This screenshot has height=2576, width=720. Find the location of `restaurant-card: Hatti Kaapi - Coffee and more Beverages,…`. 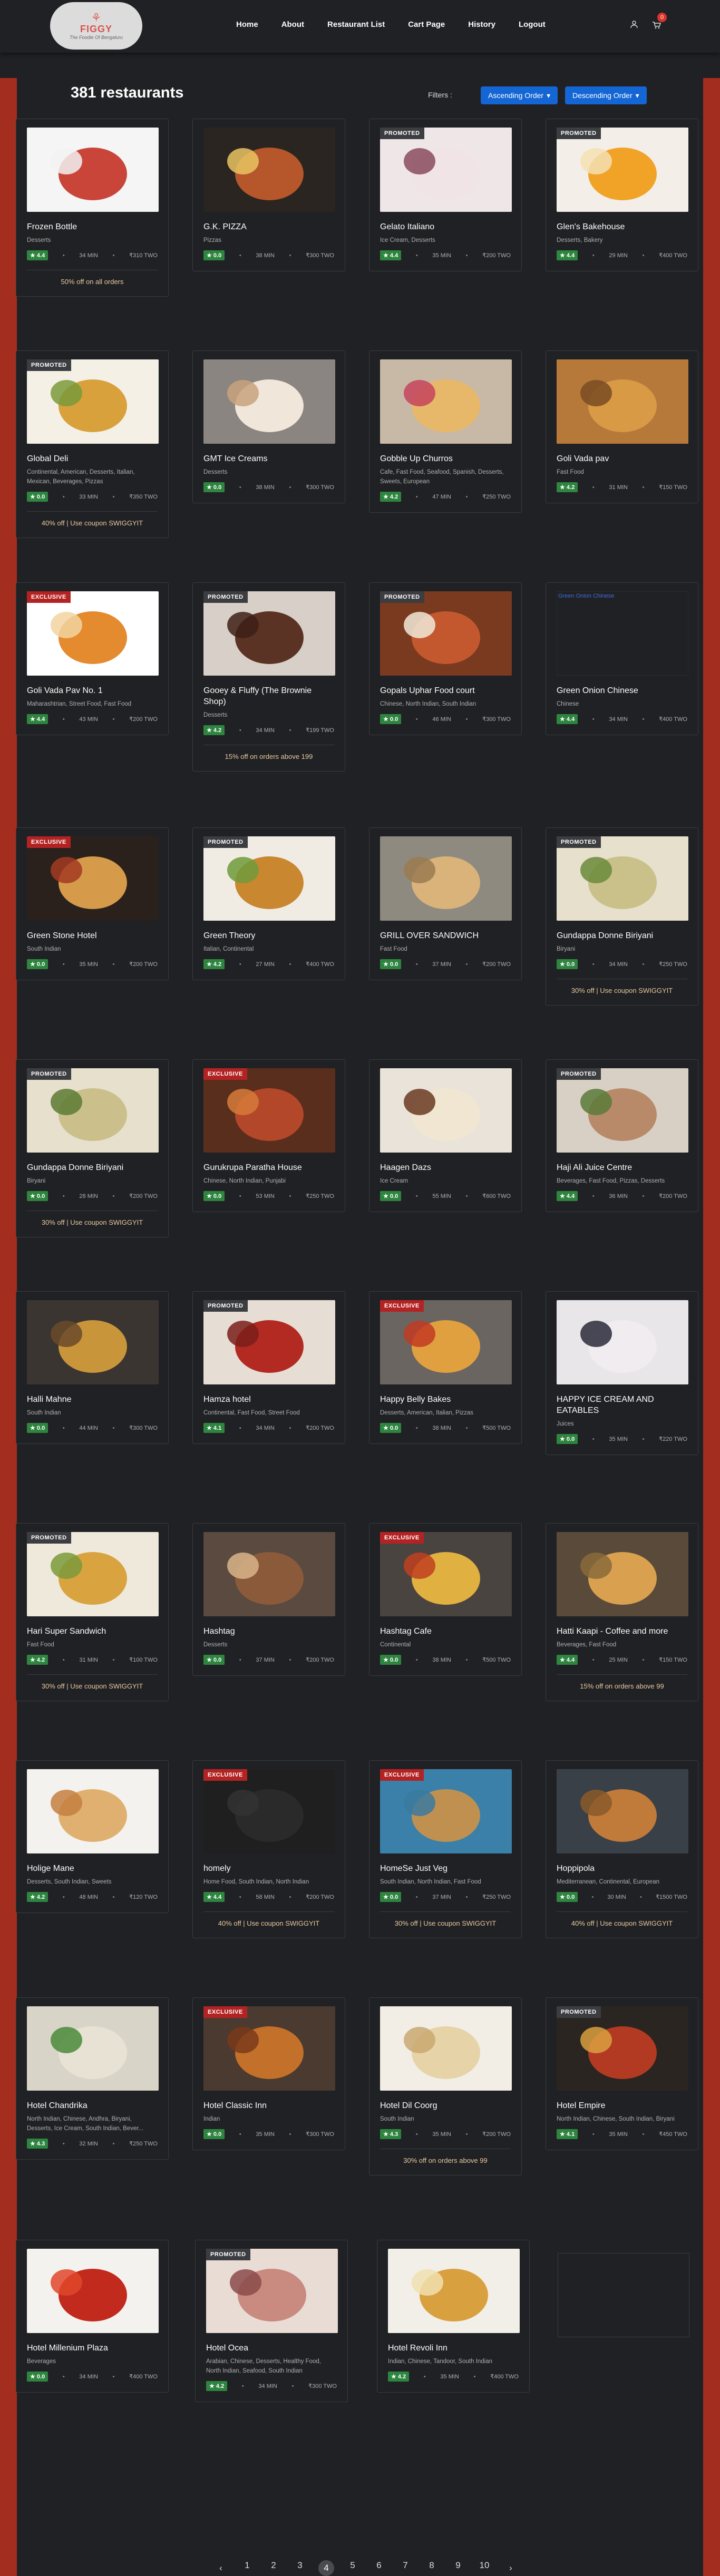

restaurant-card: Hatti Kaapi - Coffee and more Beverages,… is located at coordinates (622, 1612).